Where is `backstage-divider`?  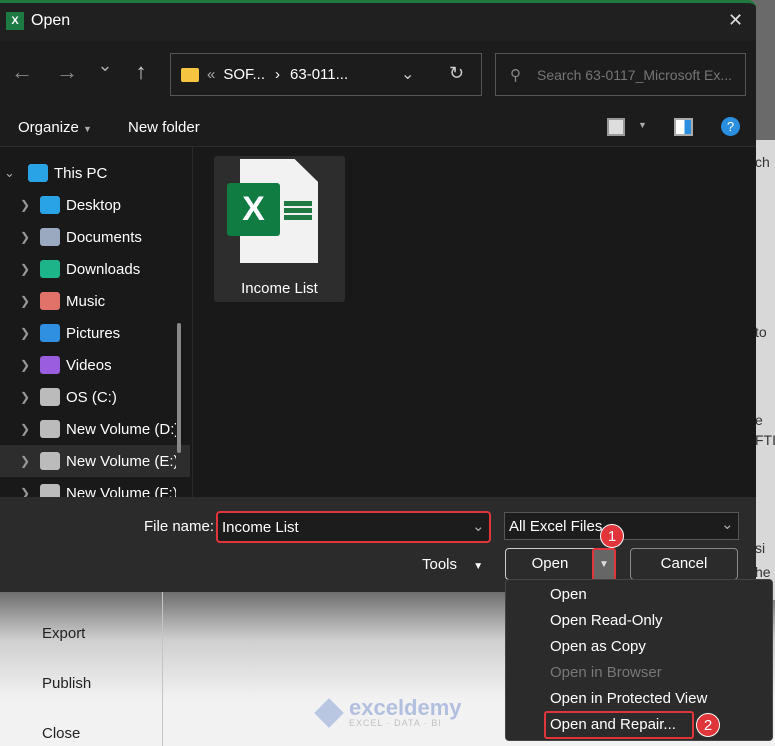 backstage-divider is located at coordinates (162, 669).